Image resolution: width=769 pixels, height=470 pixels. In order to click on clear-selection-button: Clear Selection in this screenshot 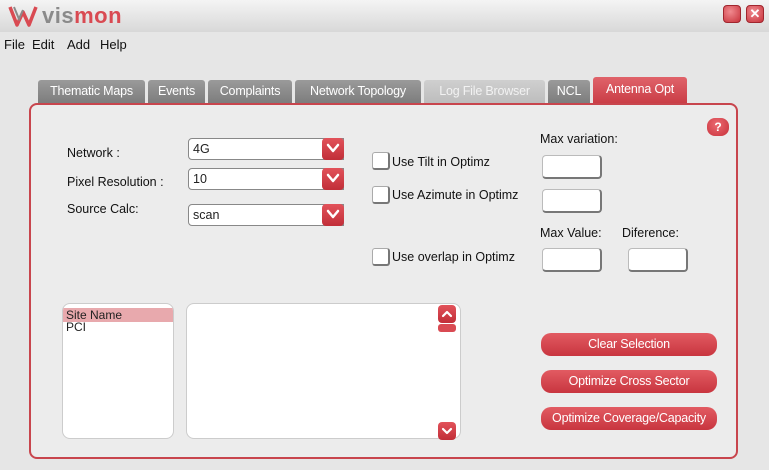, I will do `click(629, 344)`.